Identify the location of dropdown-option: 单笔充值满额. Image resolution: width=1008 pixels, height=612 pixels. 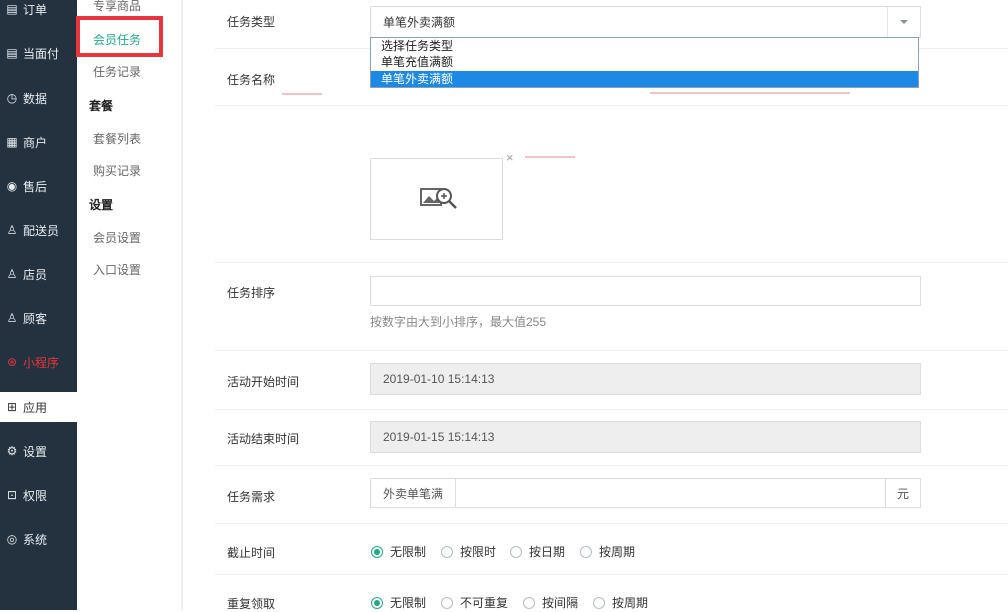
(644, 62).